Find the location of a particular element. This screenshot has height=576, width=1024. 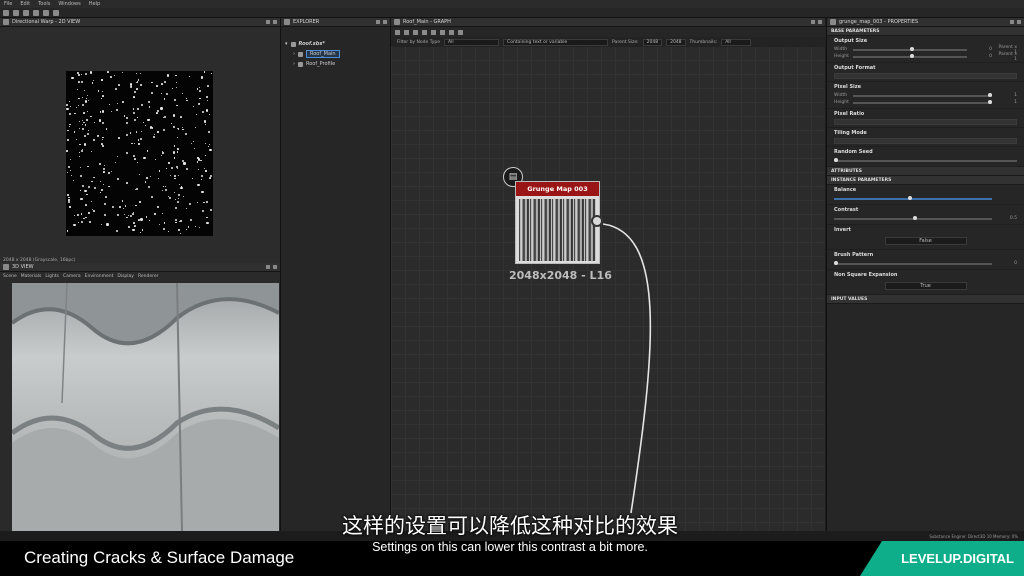

height-slider: Height 0 Parent x 1 is located at coordinates (925, 57).